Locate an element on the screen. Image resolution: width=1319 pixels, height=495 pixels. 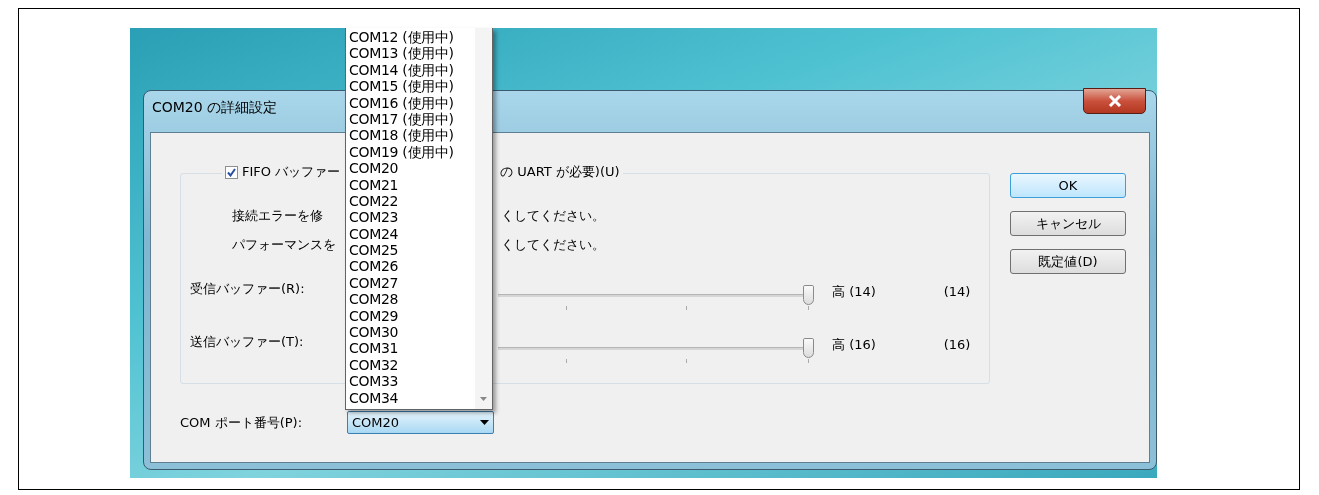
note-text: 接続エラーを修 is located at coordinates (277, 215).